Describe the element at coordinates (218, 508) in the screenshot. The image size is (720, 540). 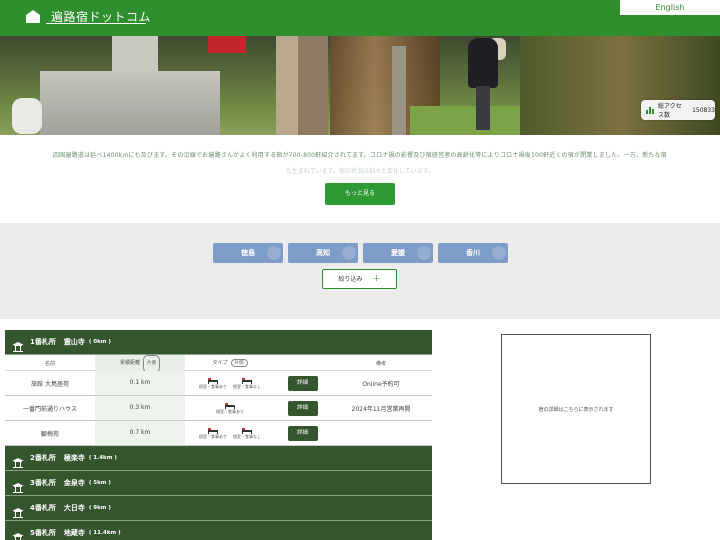
I see `temple-header-4: 4番札所 大日寺 ( 9km )` at that location.